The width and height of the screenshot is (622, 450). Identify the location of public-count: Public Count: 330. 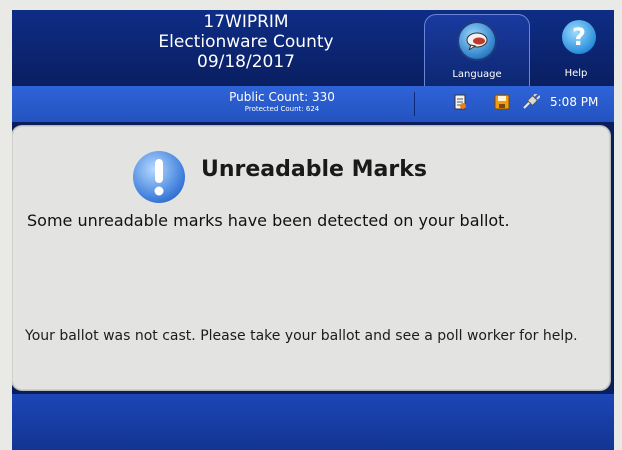
(282, 97).